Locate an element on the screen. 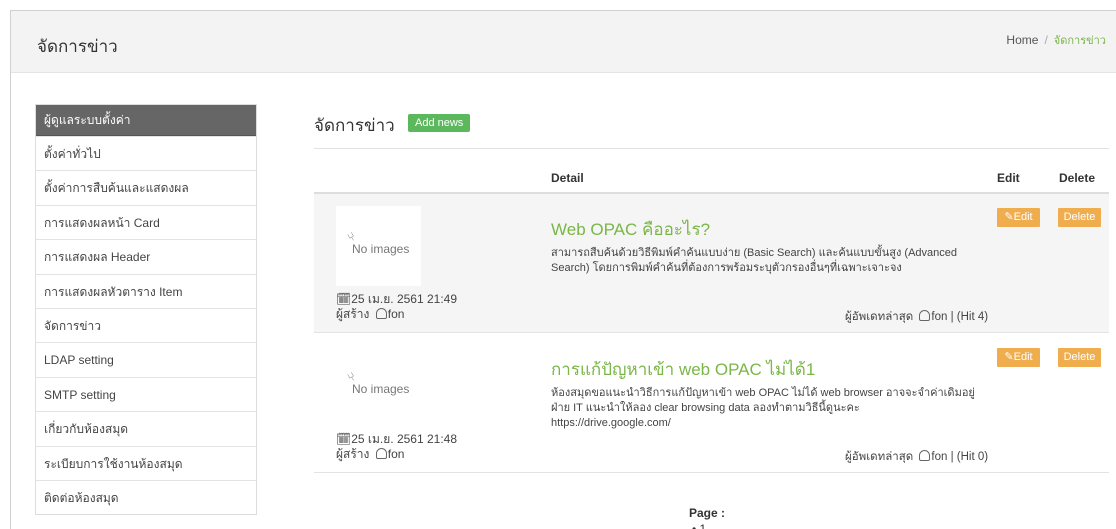 The width and height of the screenshot is (1116, 529). page-header: จัดการข่าว Home / จัดการข่าว is located at coordinates (563, 42).